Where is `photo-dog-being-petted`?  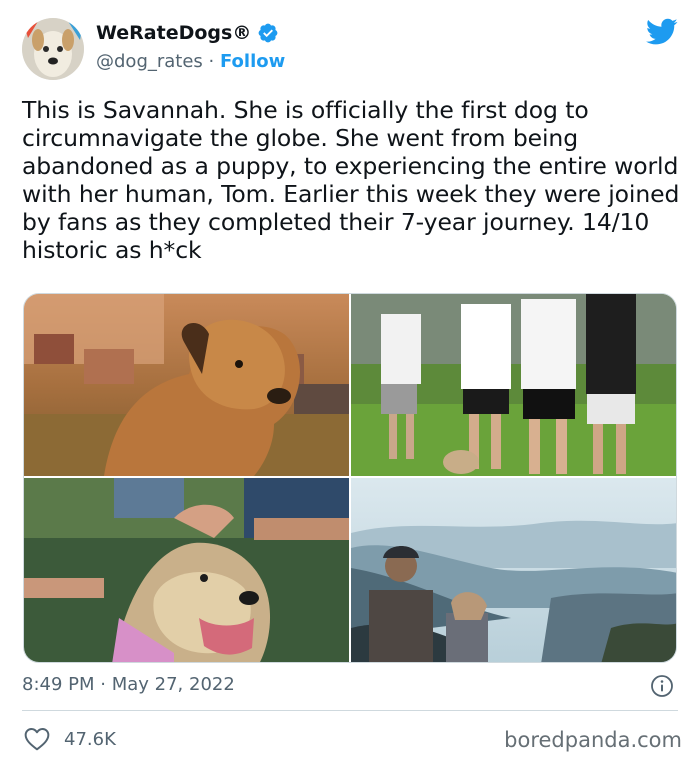
photo-dog-being-petted is located at coordinates (186, 570).